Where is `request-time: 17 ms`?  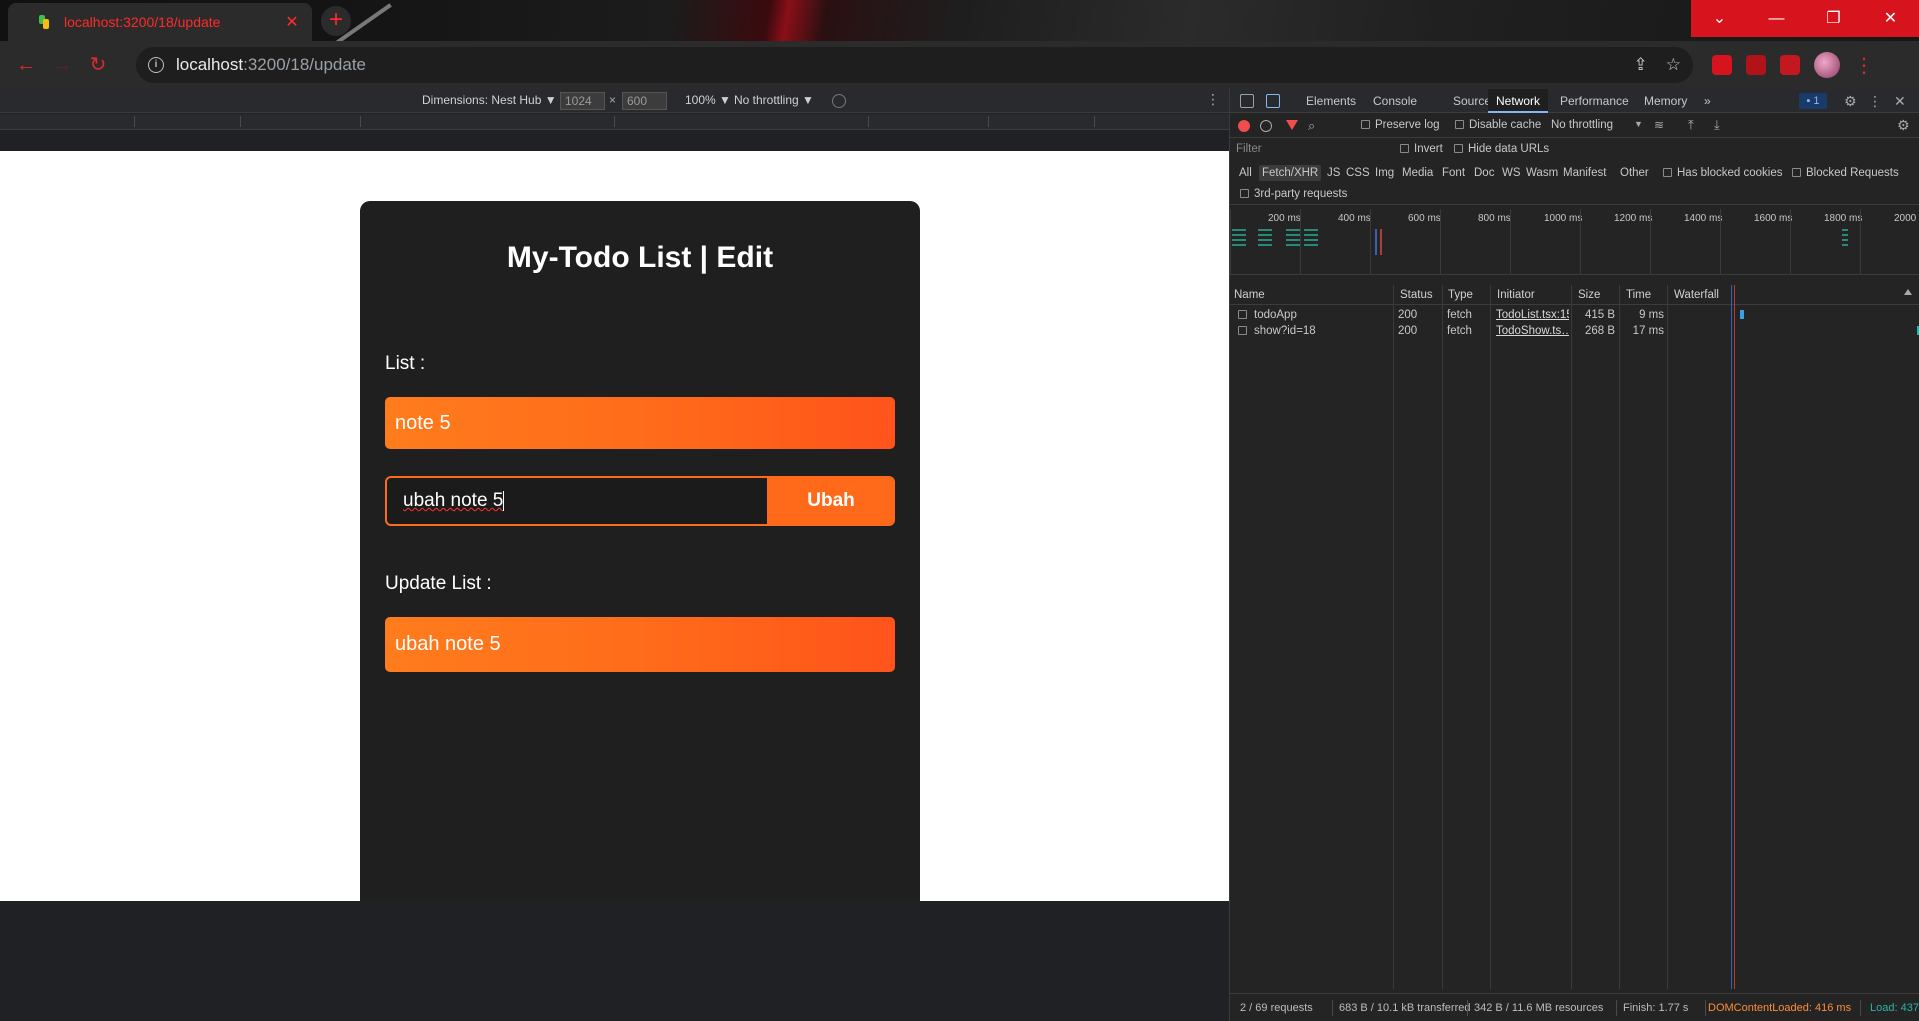
request-time: 17 ms is located at coordinates (1648, 331).